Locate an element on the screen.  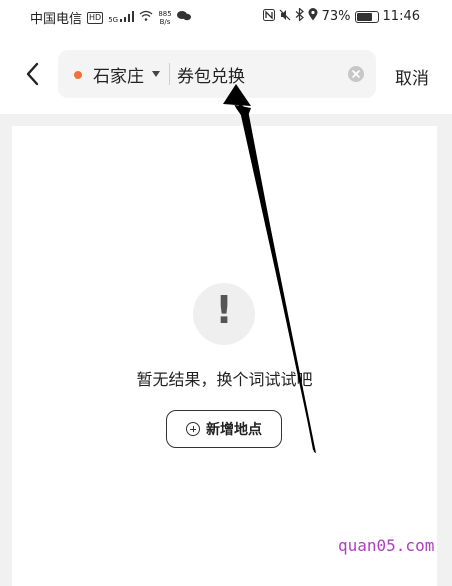
net-speed: 885 B/s is located at coordinates (164, 18).